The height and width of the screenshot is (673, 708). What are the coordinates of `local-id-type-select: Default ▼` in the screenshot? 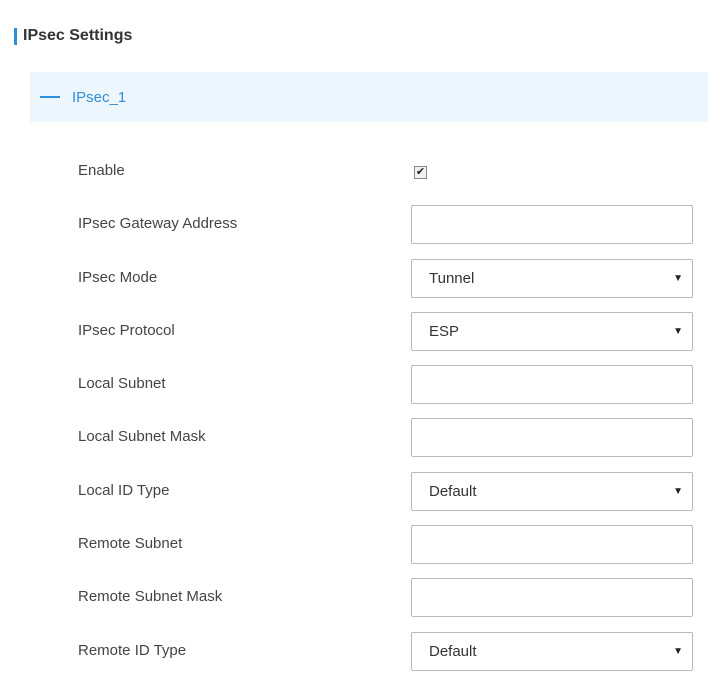 It's located at (552, 491).